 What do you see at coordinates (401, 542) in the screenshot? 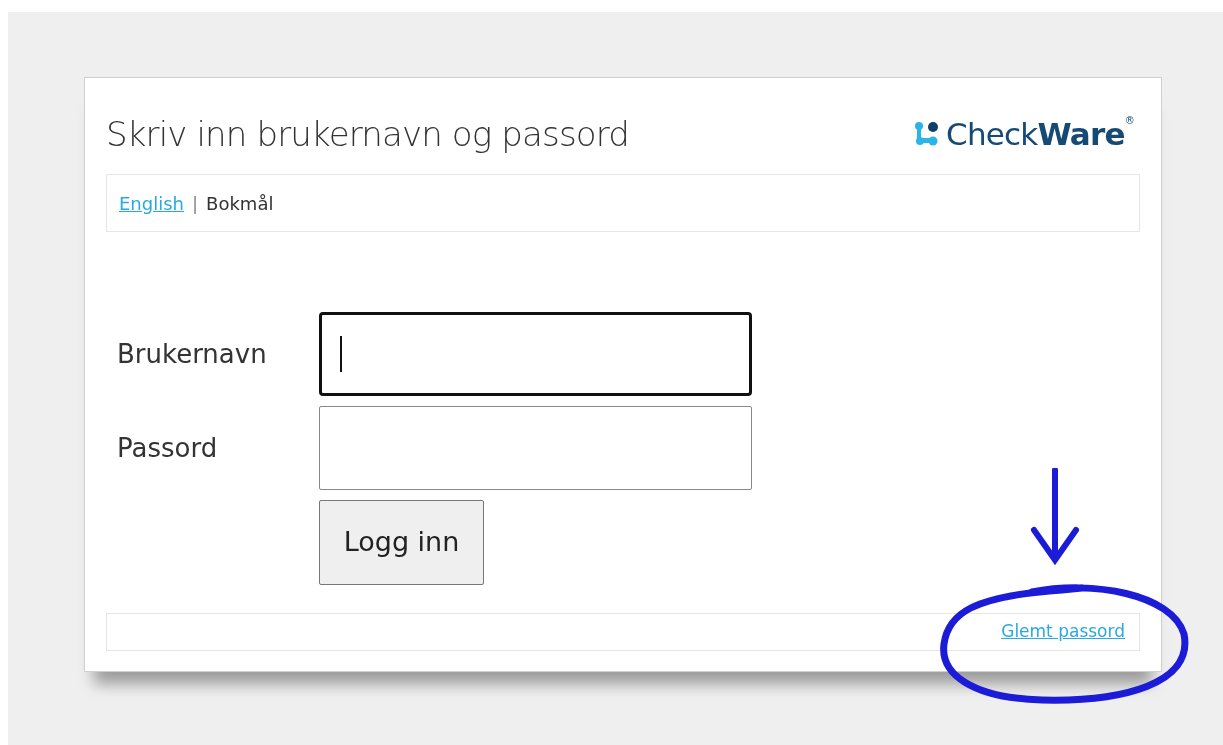
I see `login-button: Logg inn` at bounding box center [401, 542].